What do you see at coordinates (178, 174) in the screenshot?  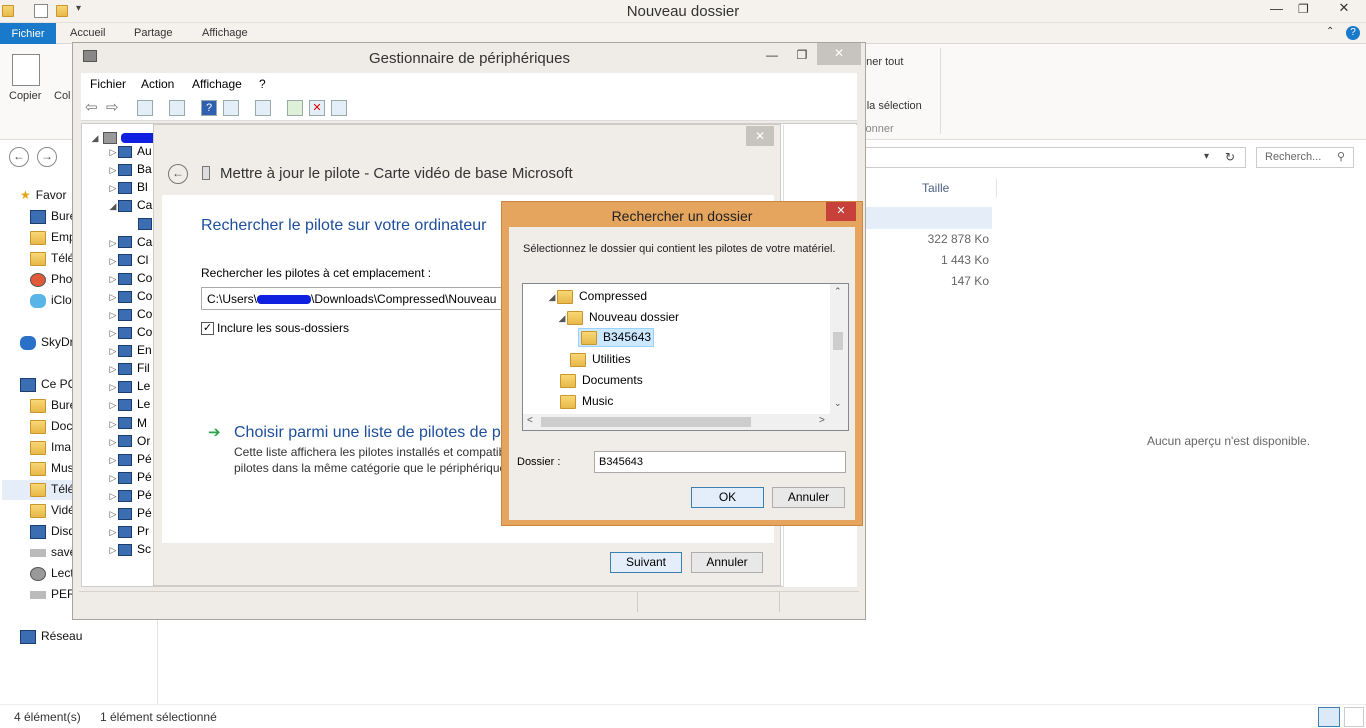 I see `wizard-back-button: ←` at bounding box center [178, 174].